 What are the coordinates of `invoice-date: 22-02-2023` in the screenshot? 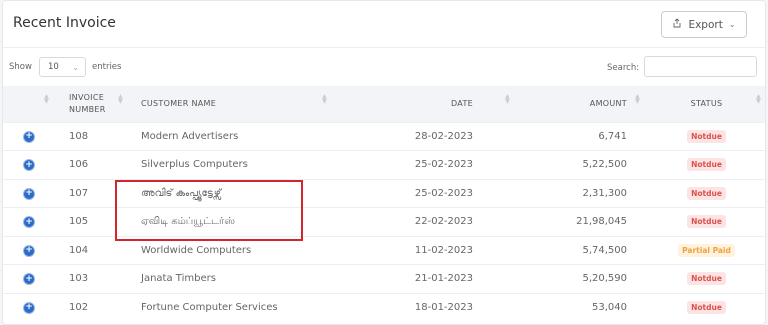 It's located at (424, 221).